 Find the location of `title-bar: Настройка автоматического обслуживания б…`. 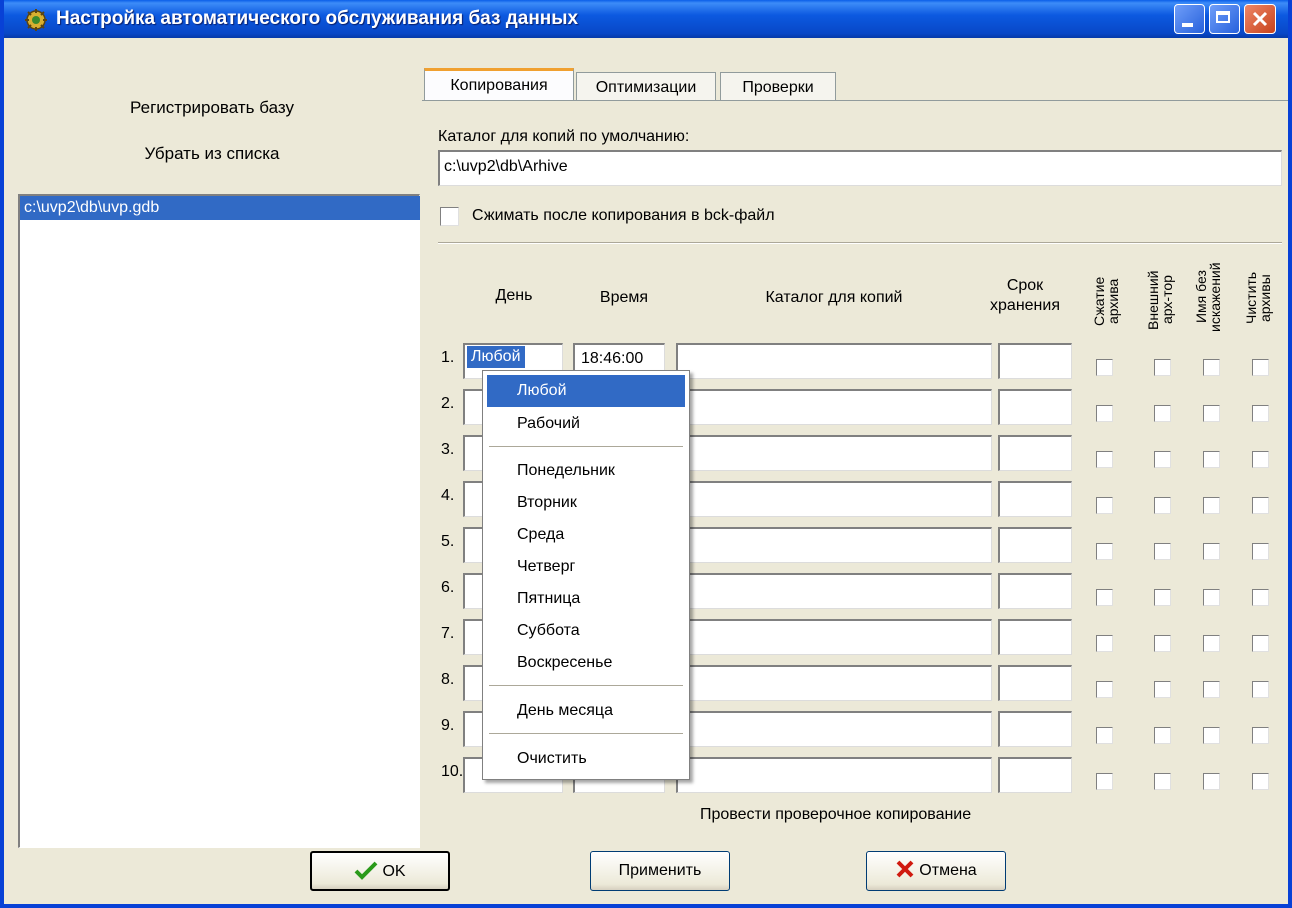

title-bar: Настройка автоматического обслуживания б… is located at coordinates (646, 19).